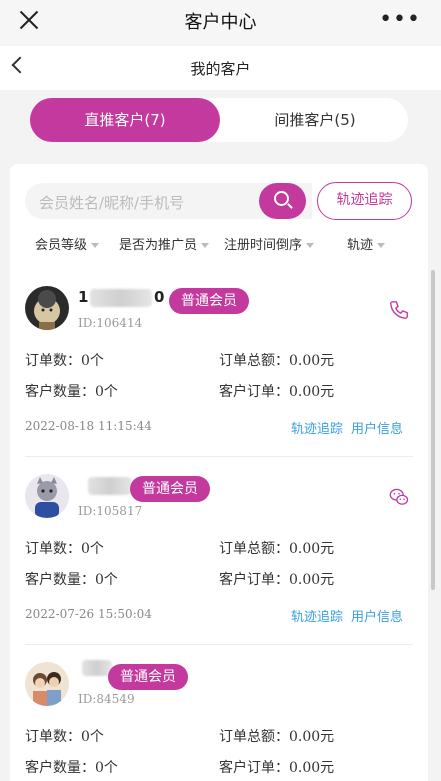 This screenshot has width=441, height=781. What do you see at coordinates (67, 243) in the screenshot?
I see `filter-member-level: 会员等级` at bounding box center [67, 243].